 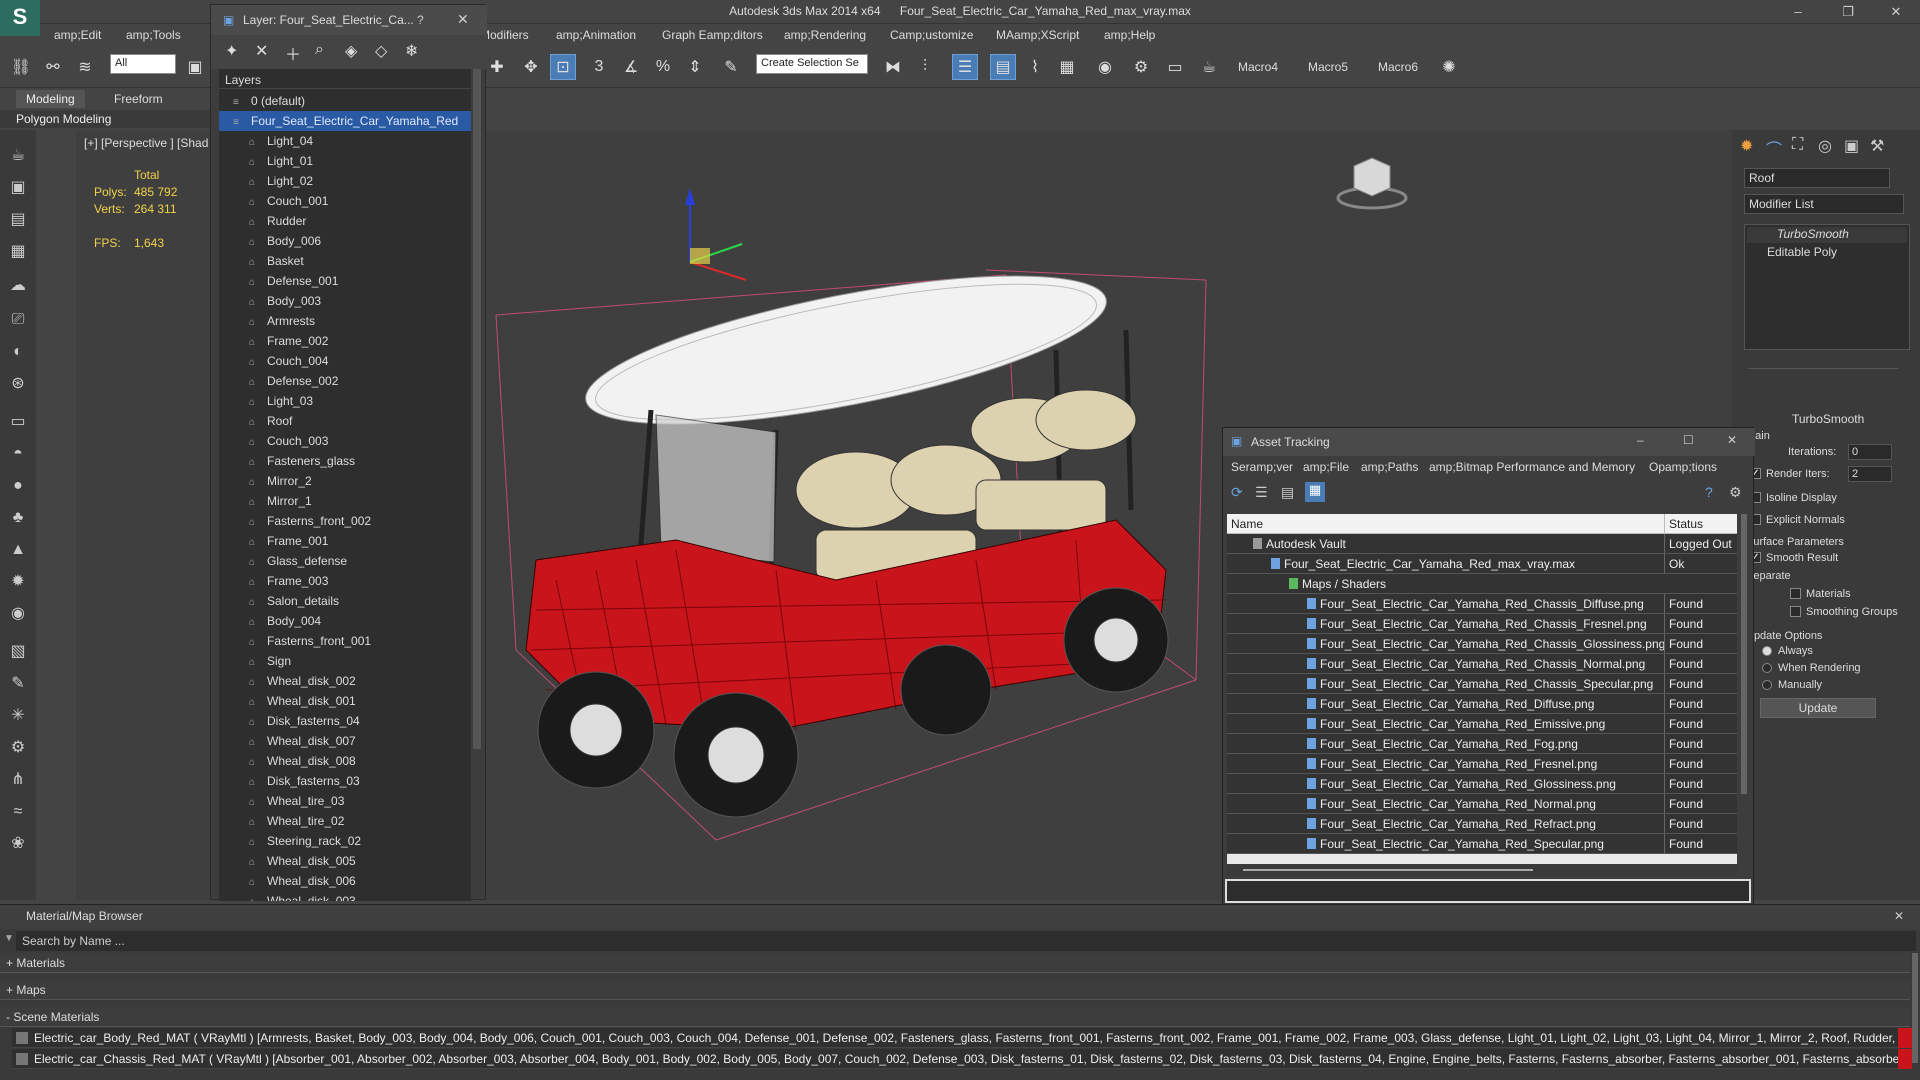 I want to click on layer-item: ⌂ Body_004, so click(x=345, y=621).